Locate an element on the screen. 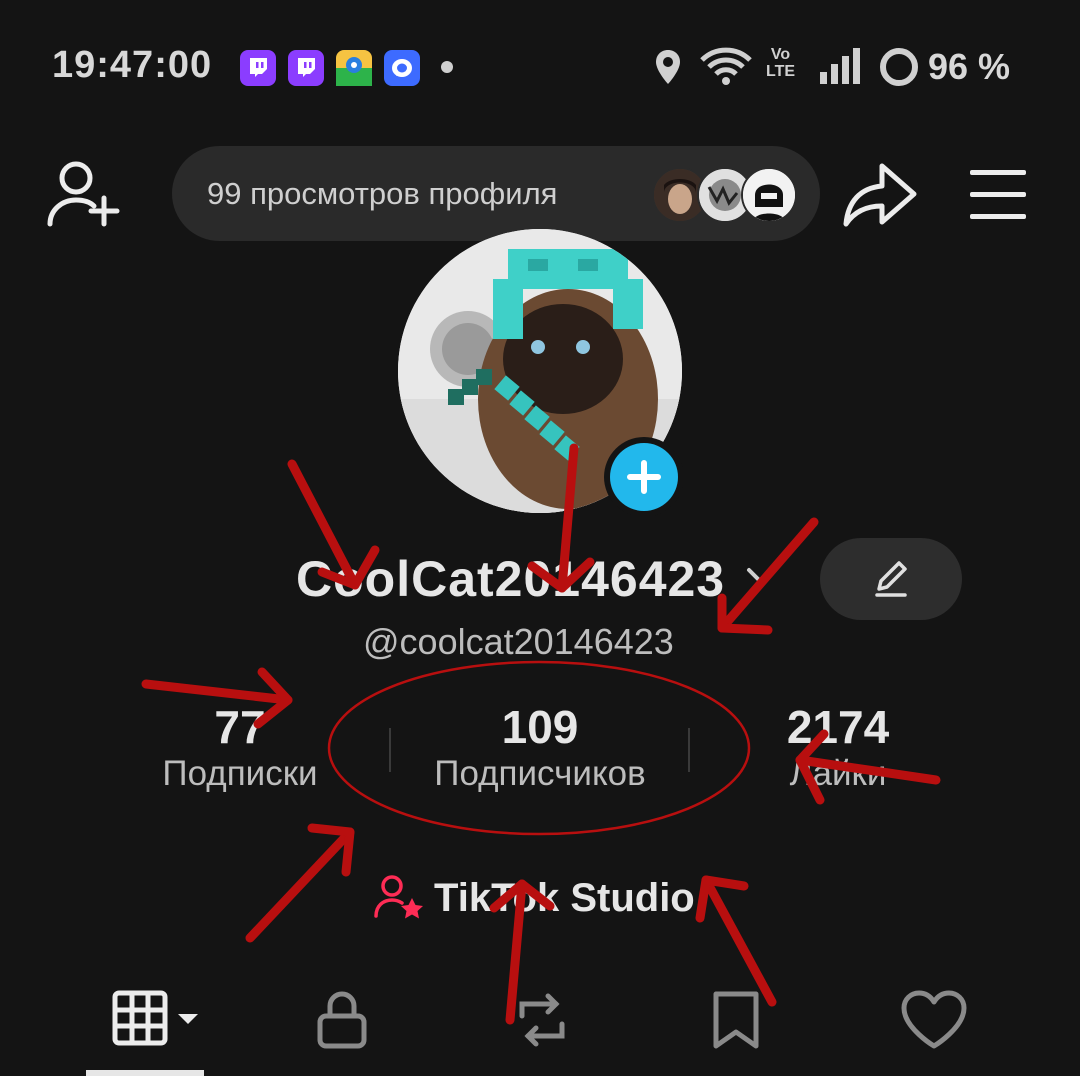  stat-label: Подписки is located at coordinates (240, 773).